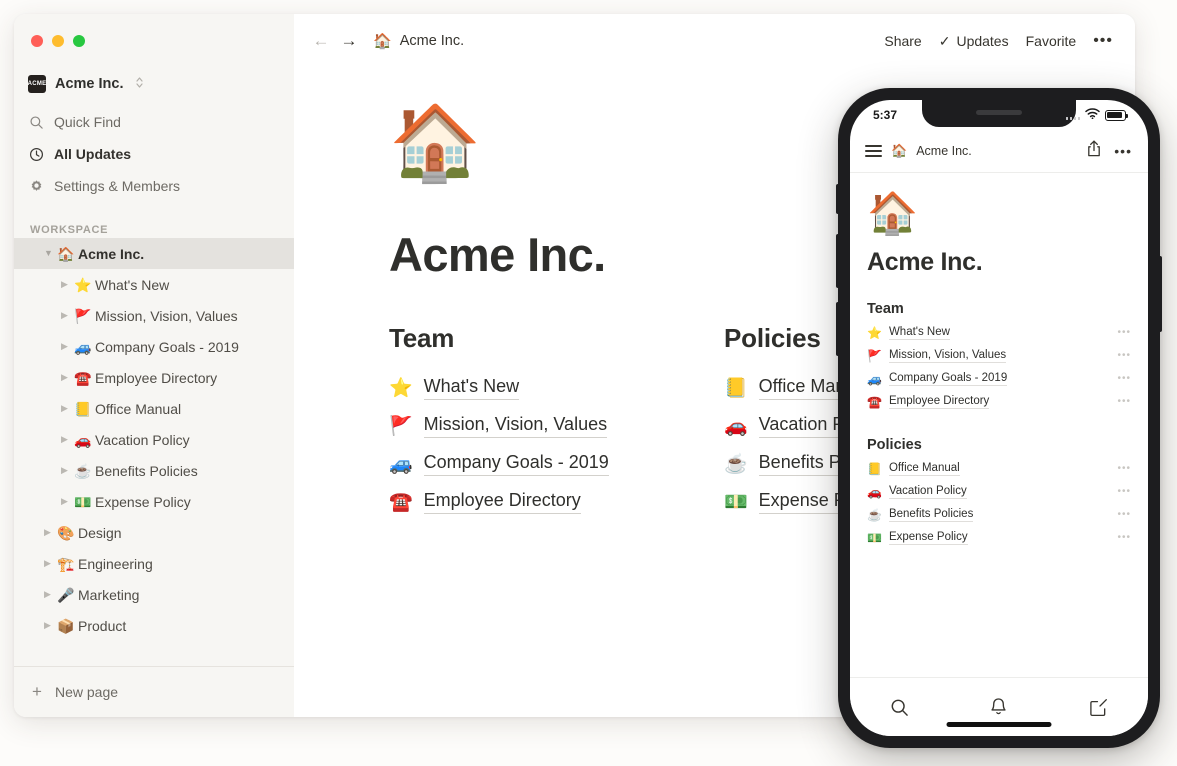 Image resolution: width=1177 pixels, height=766 pixels. Describe the element at coordinates (36, 185) in the screenshot. I see `gear-svg` at that location.